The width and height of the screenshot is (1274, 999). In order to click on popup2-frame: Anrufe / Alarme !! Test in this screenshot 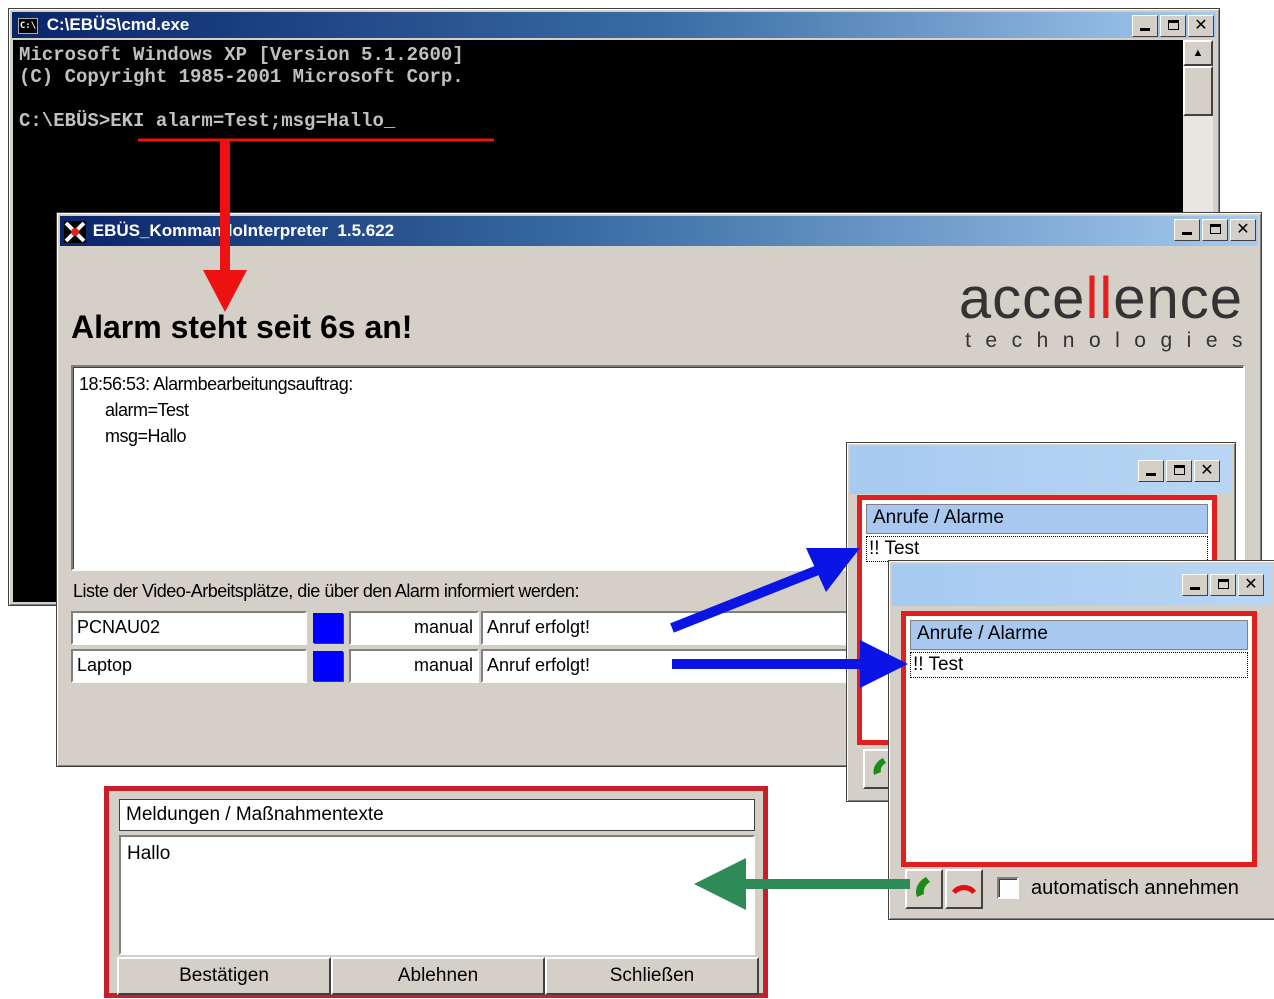, I will do `click(1079, 739)`.